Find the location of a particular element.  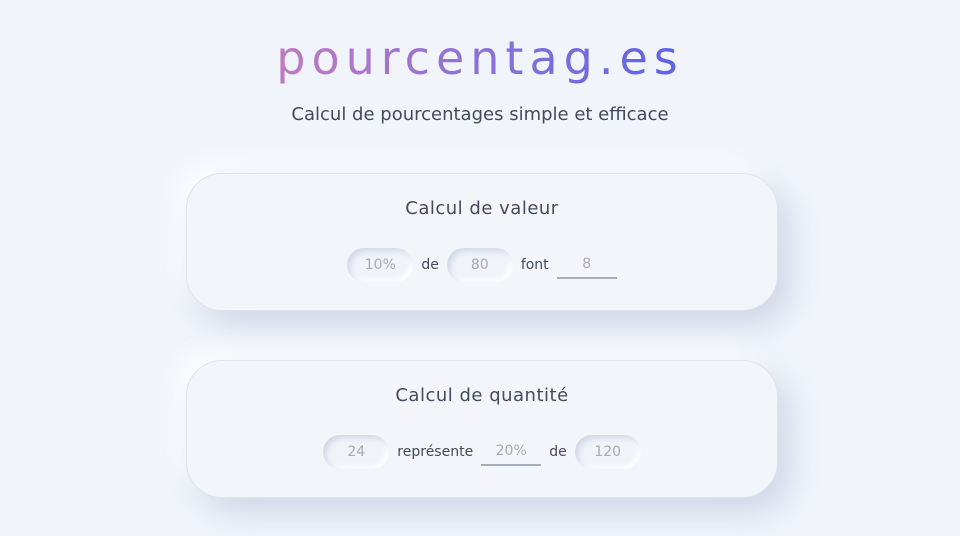

font-label: font is located at coordinates (534, 265).